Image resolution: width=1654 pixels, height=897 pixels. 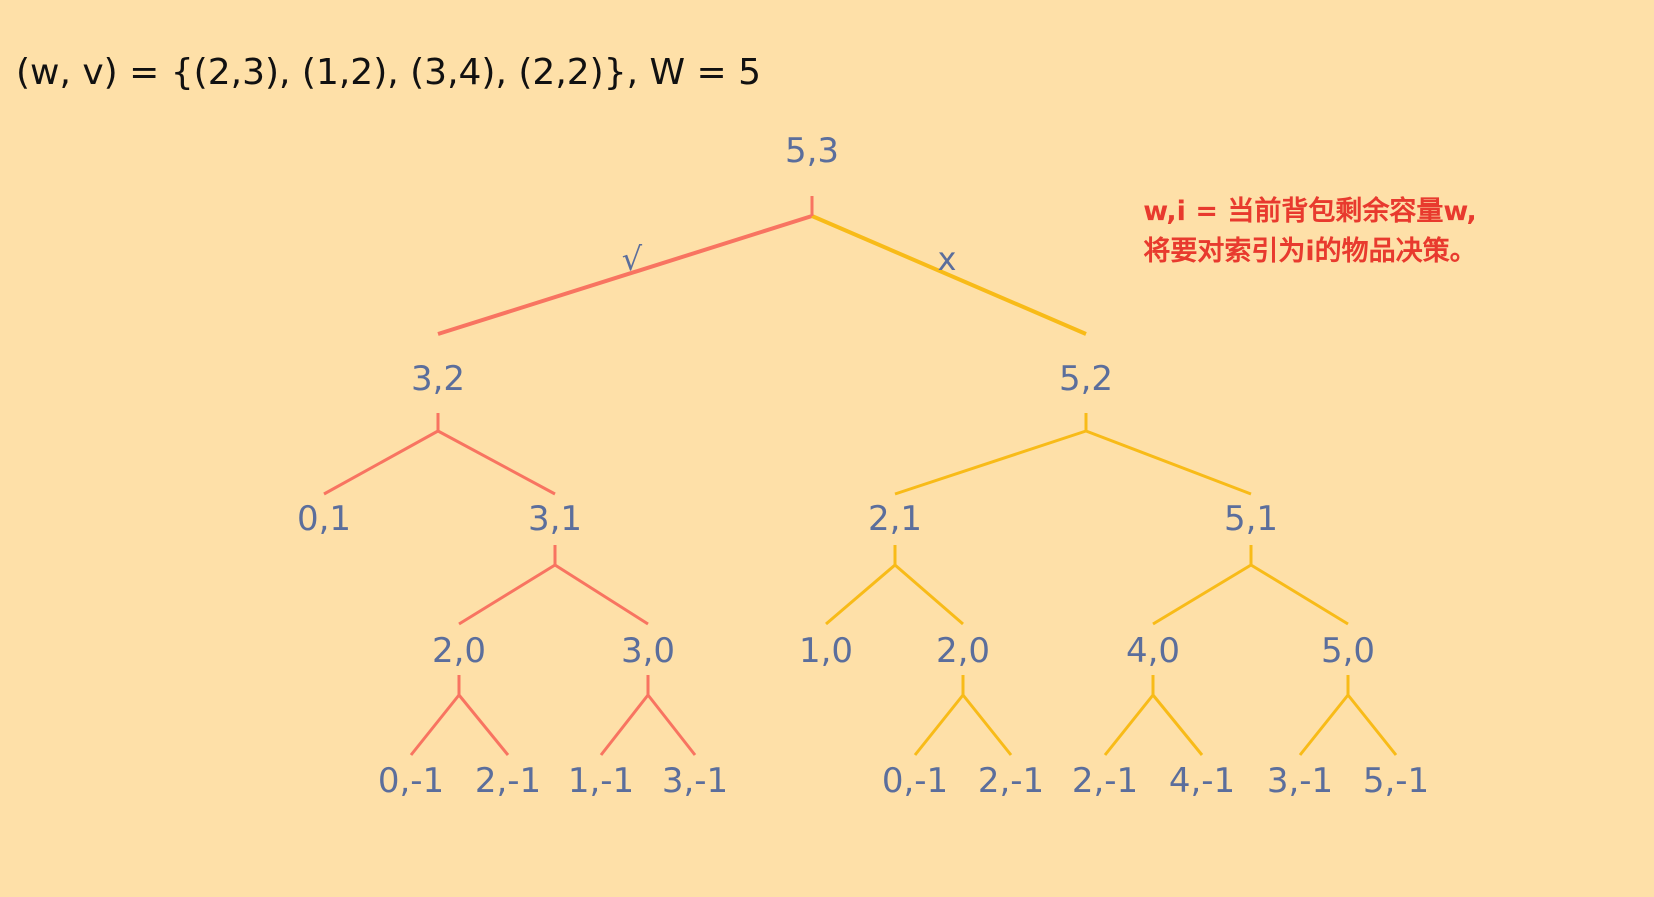 I want to click on tree-node-label: 1,0, so click(x=826, y=651).